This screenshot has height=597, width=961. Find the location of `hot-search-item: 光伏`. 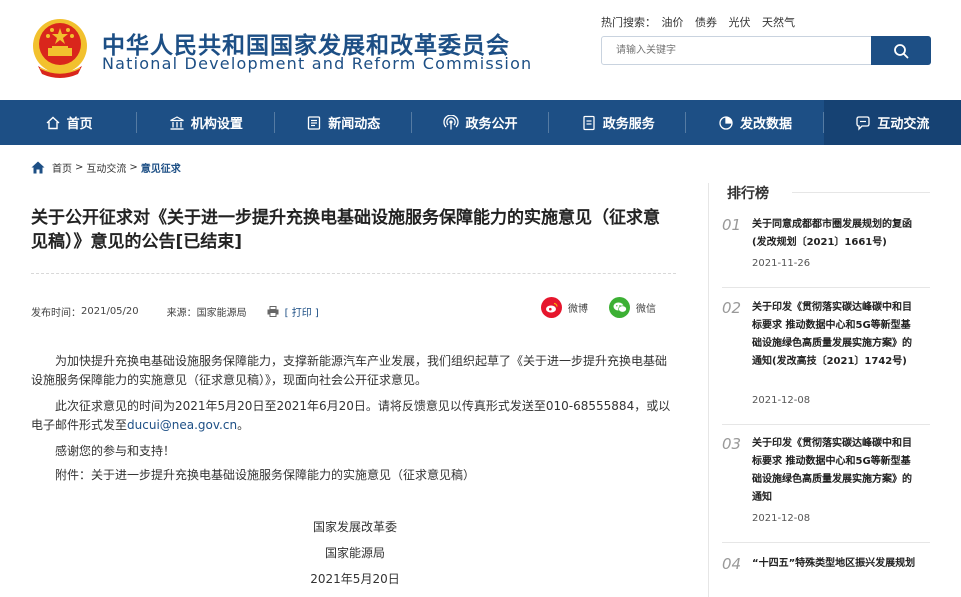

hot-search-item: 光伏 is located at coordinates (740, 22).